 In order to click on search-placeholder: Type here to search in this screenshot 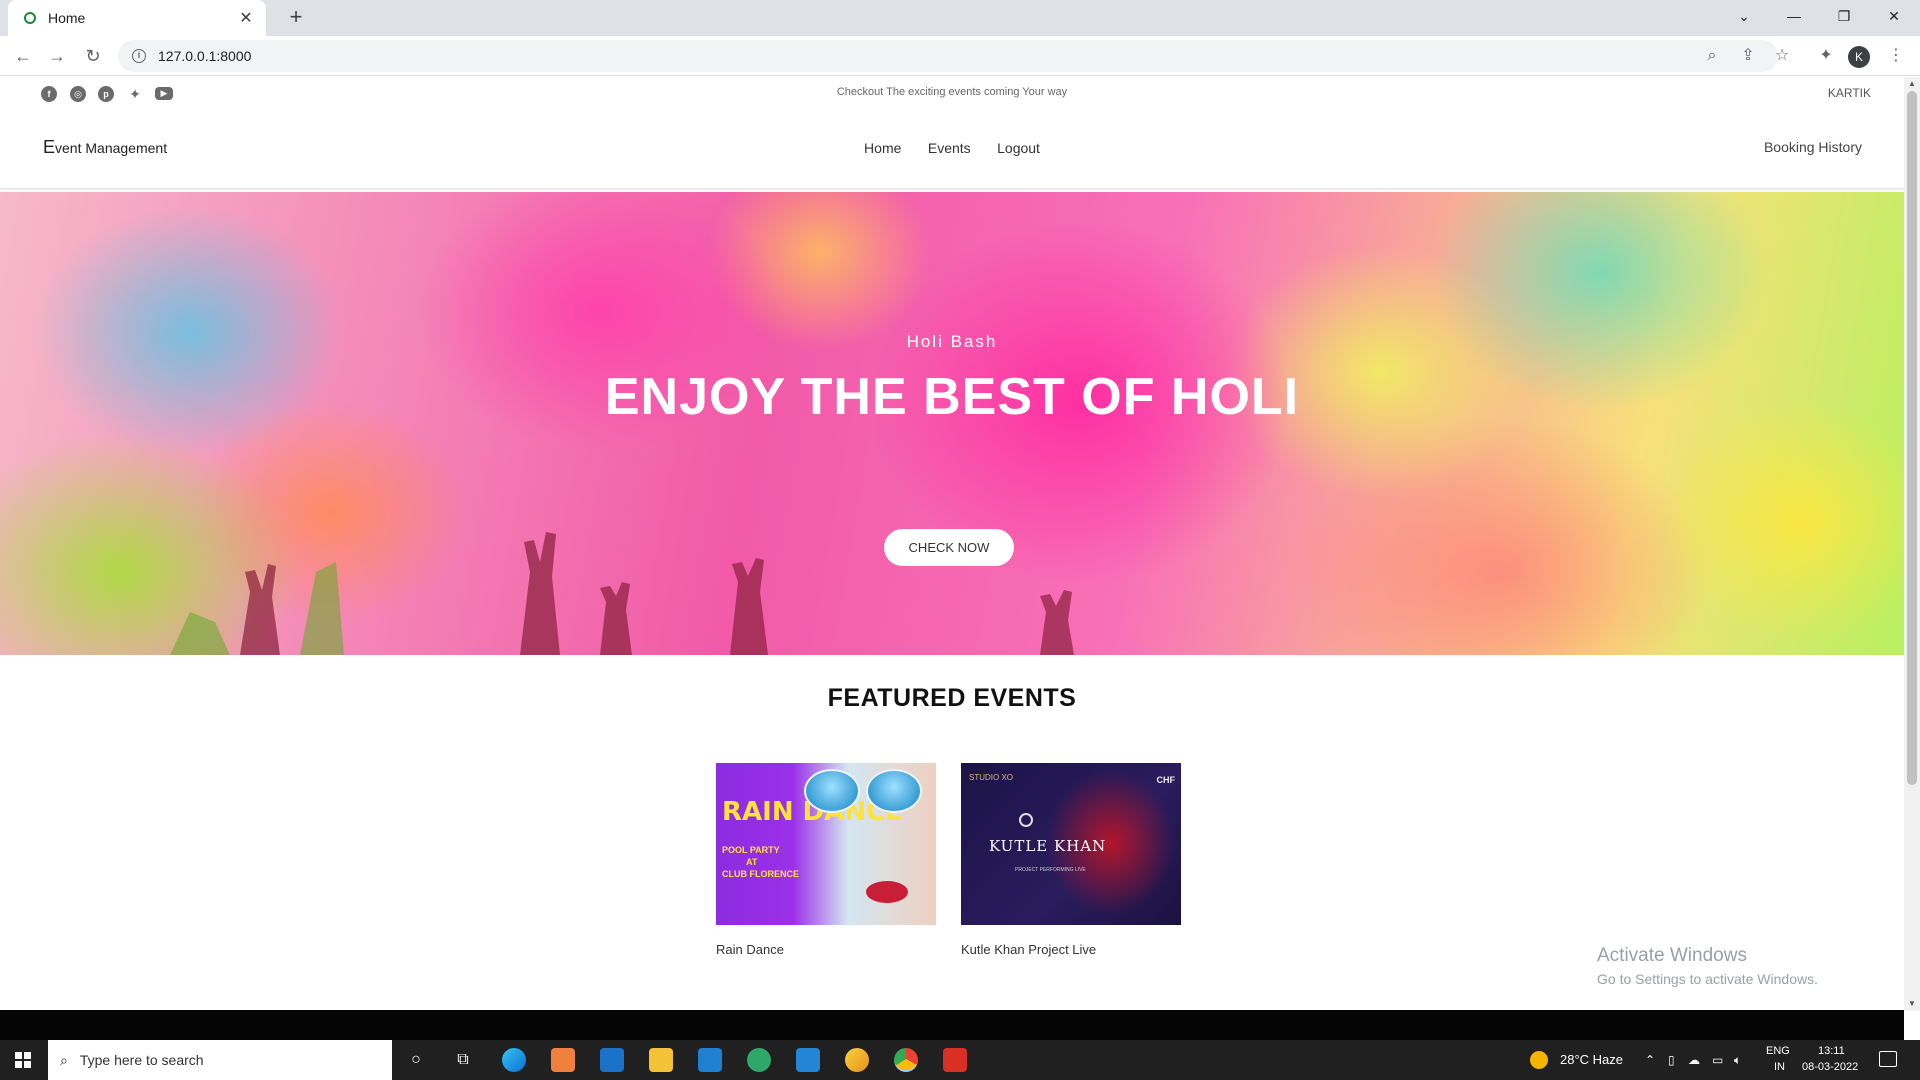, I will do `click(142, 1060)`.